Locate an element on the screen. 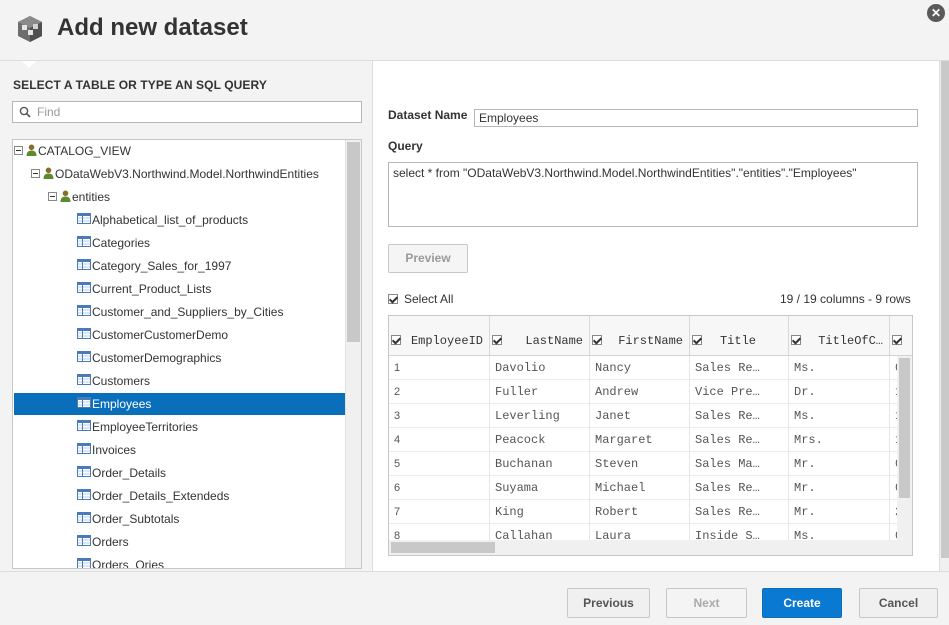 Image resolution: width=949 pixels, height=625 pixels. tree-table-node: Customer_and_Suppliers_by_Cities is located at coordinates (180, 312).